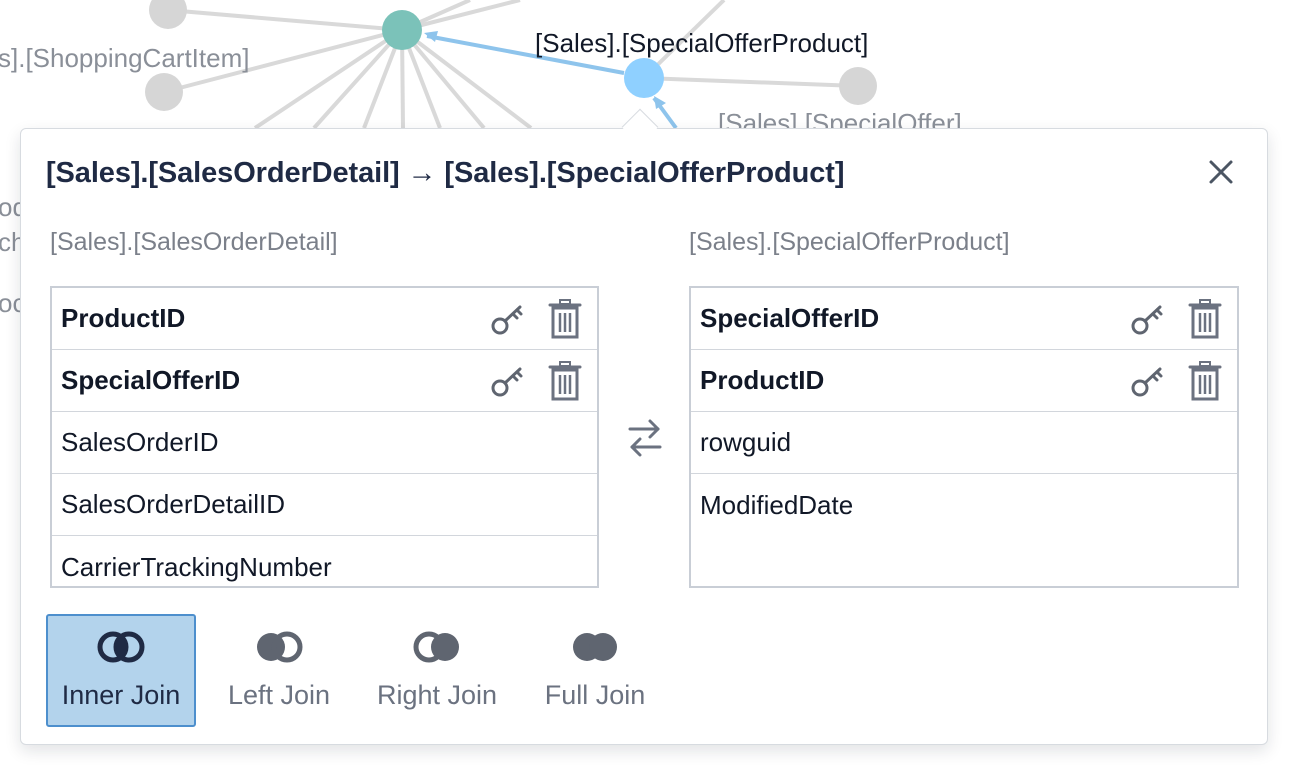 Image resolution: width=1294 pixels, height=768 pixels. Describe the element at coordinates (121, 695) in the screenshot. I see `join-label: Inner Join` at that location.